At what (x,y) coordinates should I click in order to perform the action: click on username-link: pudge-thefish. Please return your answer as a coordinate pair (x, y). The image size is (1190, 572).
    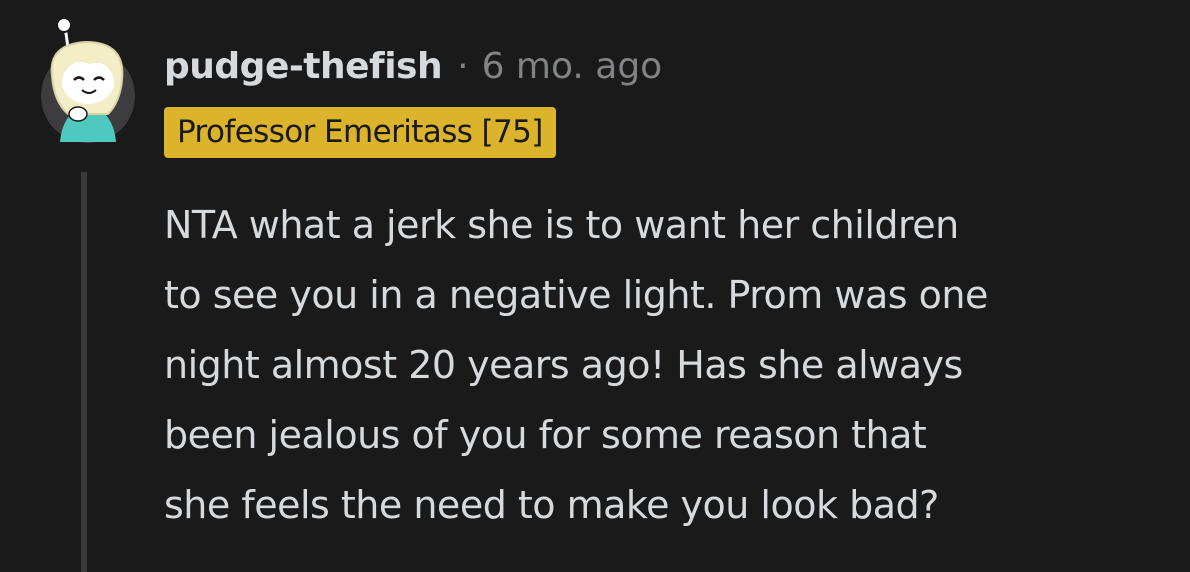
    Looking at the image, I should click on (303, 66).